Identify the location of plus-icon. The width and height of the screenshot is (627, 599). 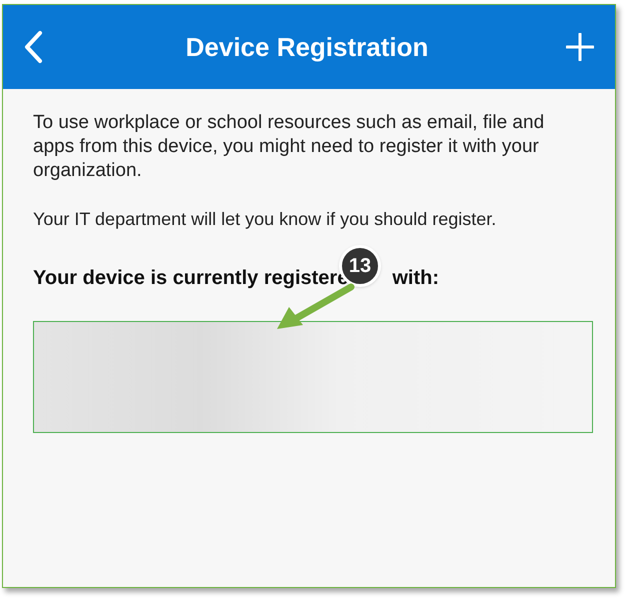
(580, 47).